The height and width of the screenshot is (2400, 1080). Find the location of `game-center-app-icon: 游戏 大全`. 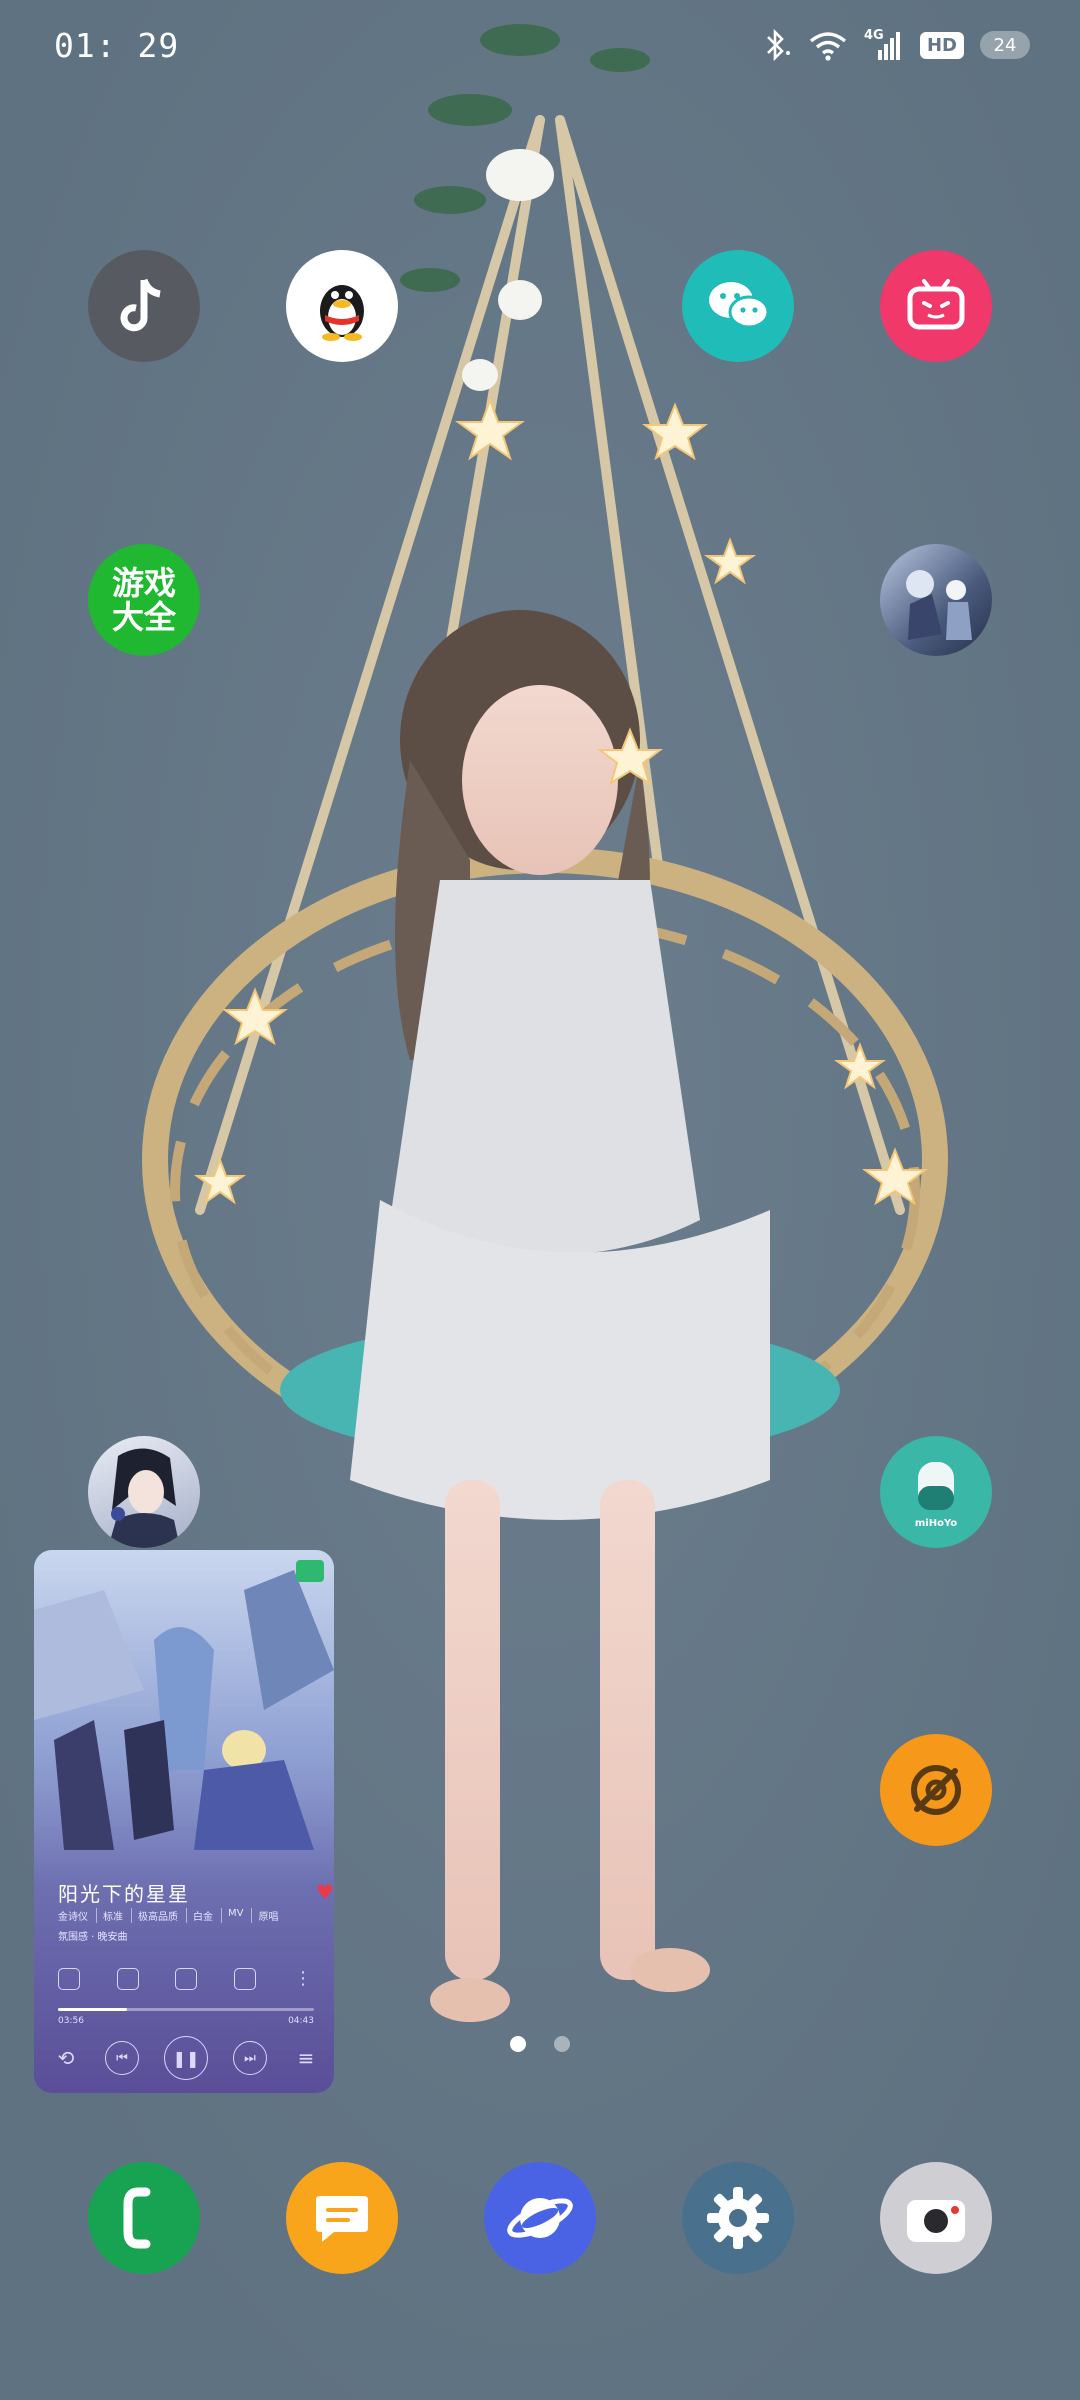

game-center-app-icon: 游戏 大全 is located at coordinates (144, 600).